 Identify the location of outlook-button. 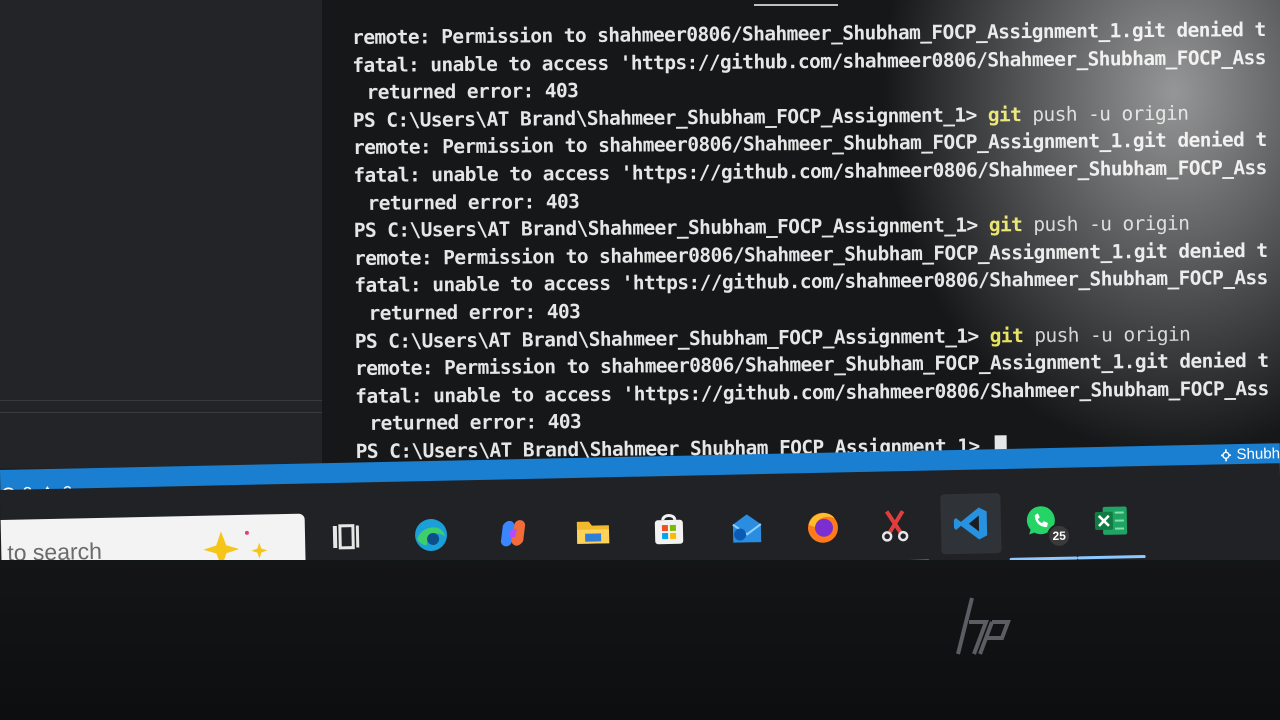
(746, 528).